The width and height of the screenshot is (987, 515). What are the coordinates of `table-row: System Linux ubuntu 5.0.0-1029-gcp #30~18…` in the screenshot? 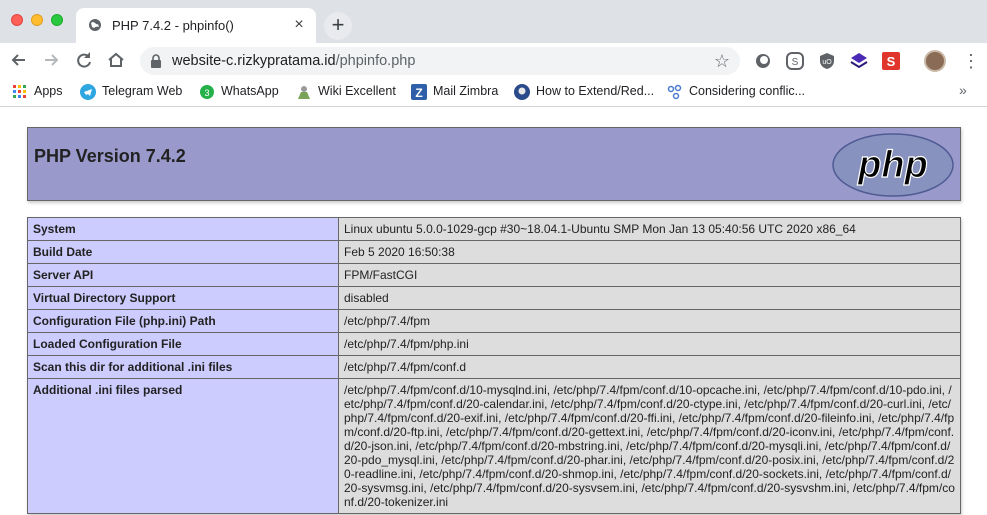 It's located at (494, 229).